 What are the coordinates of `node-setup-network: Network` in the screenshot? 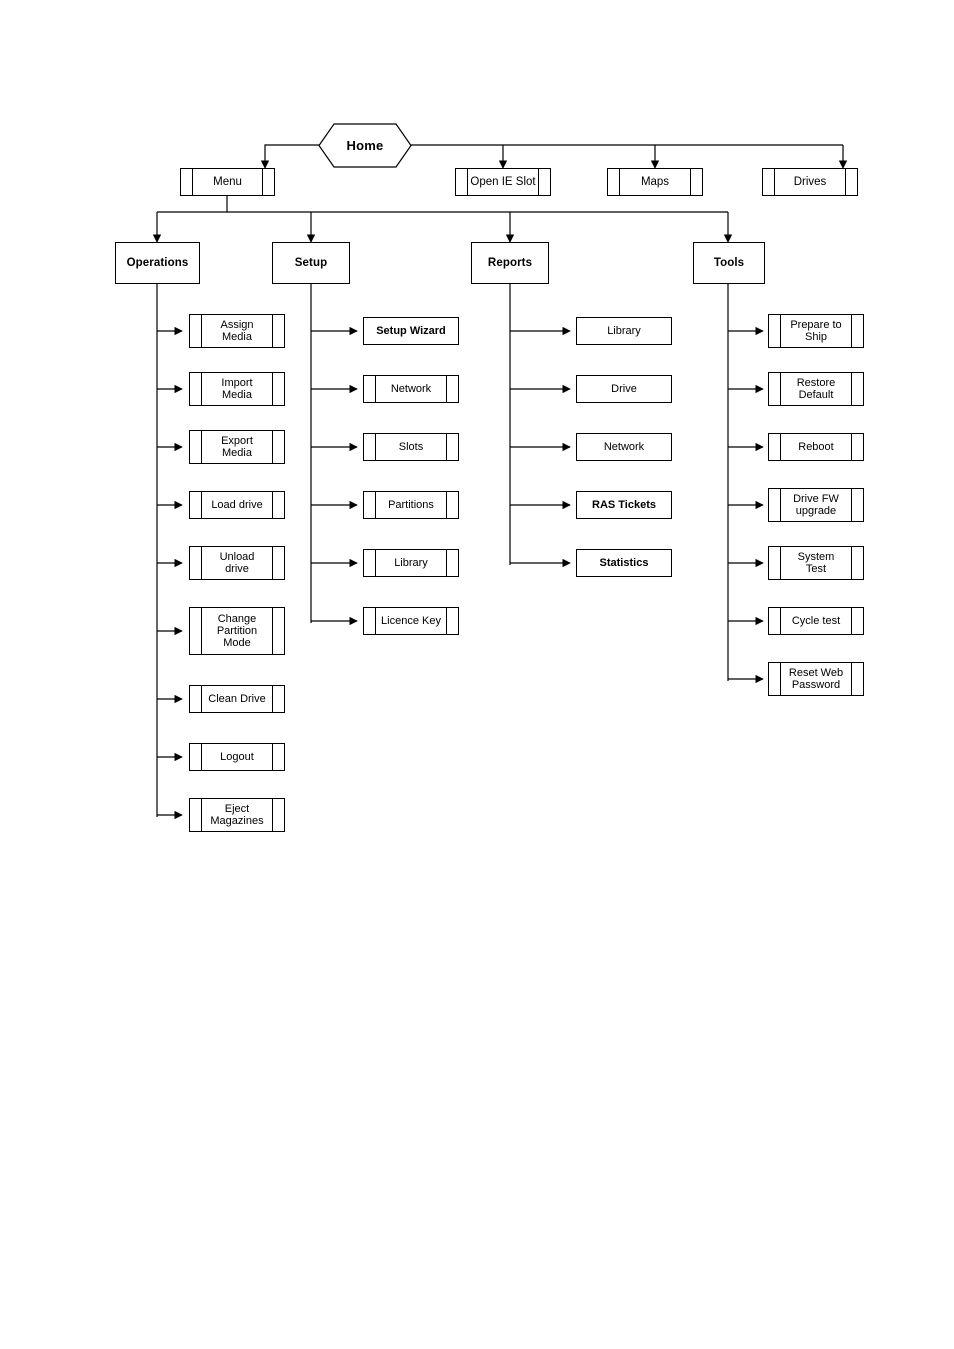 It's located at (411, 389).